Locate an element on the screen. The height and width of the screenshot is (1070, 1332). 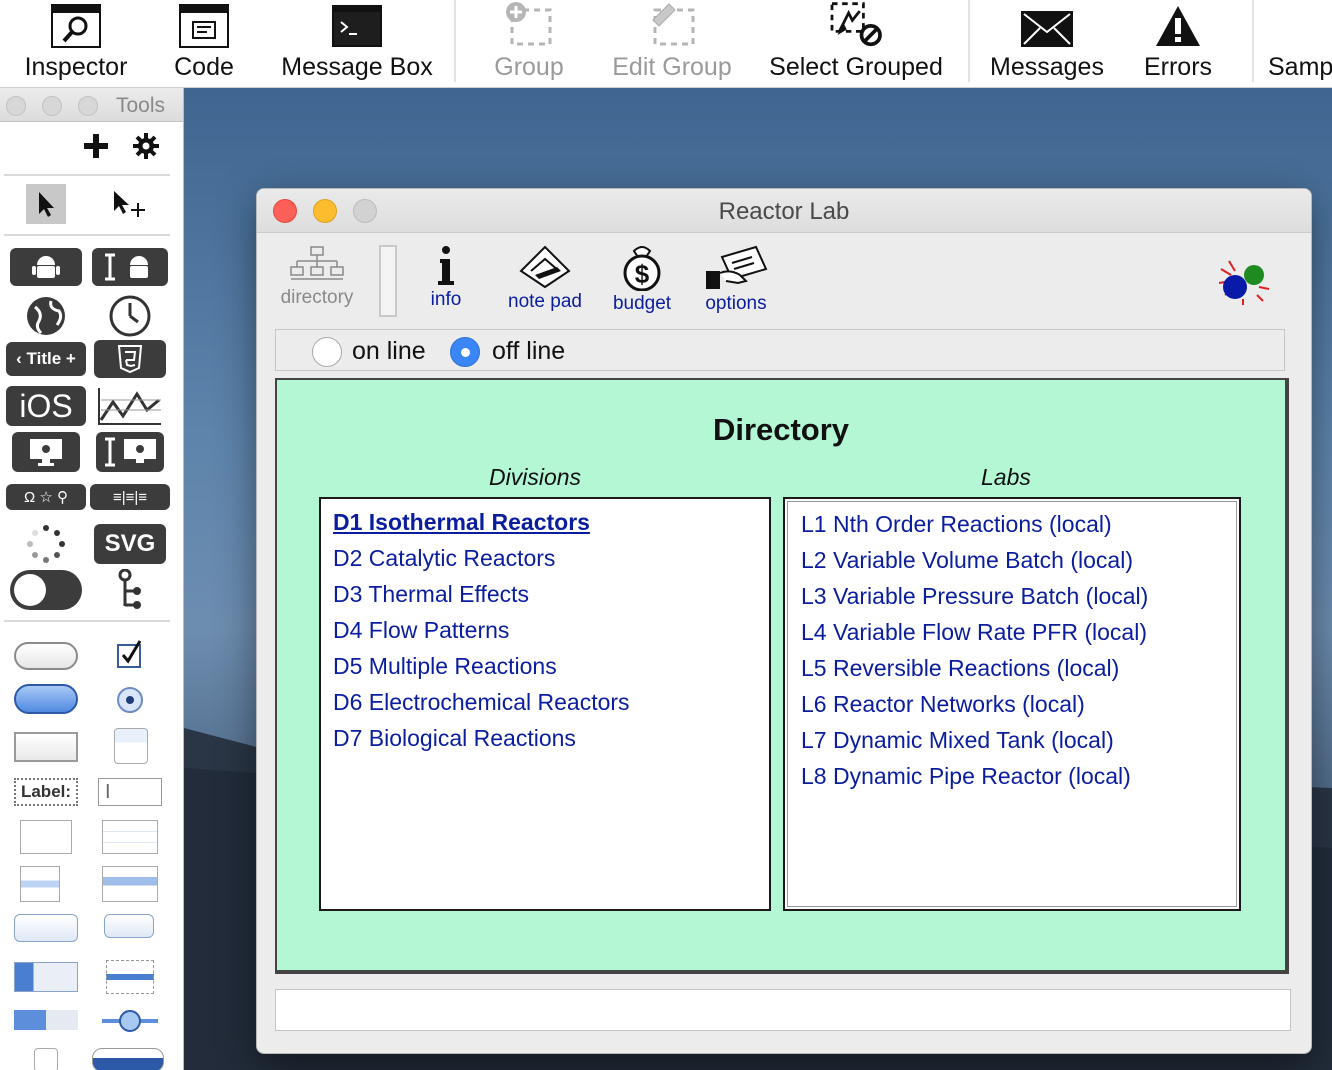
tools-zoom-button is located at coordinates (88, 106).